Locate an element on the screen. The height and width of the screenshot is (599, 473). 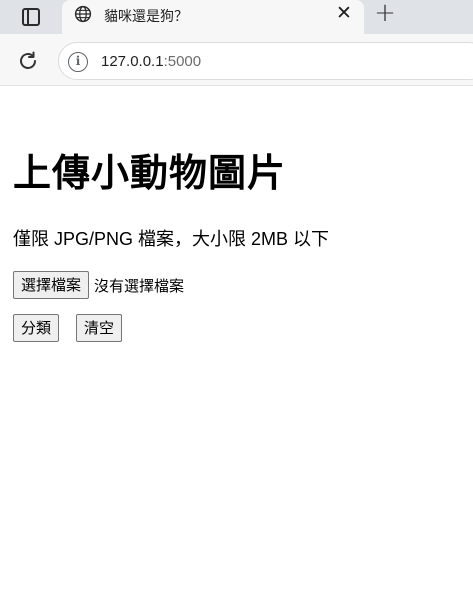
upload-note: 僅限 JPG/PNG 檔案，大小限 2MB 以下 is located at coordinates (171, 239).